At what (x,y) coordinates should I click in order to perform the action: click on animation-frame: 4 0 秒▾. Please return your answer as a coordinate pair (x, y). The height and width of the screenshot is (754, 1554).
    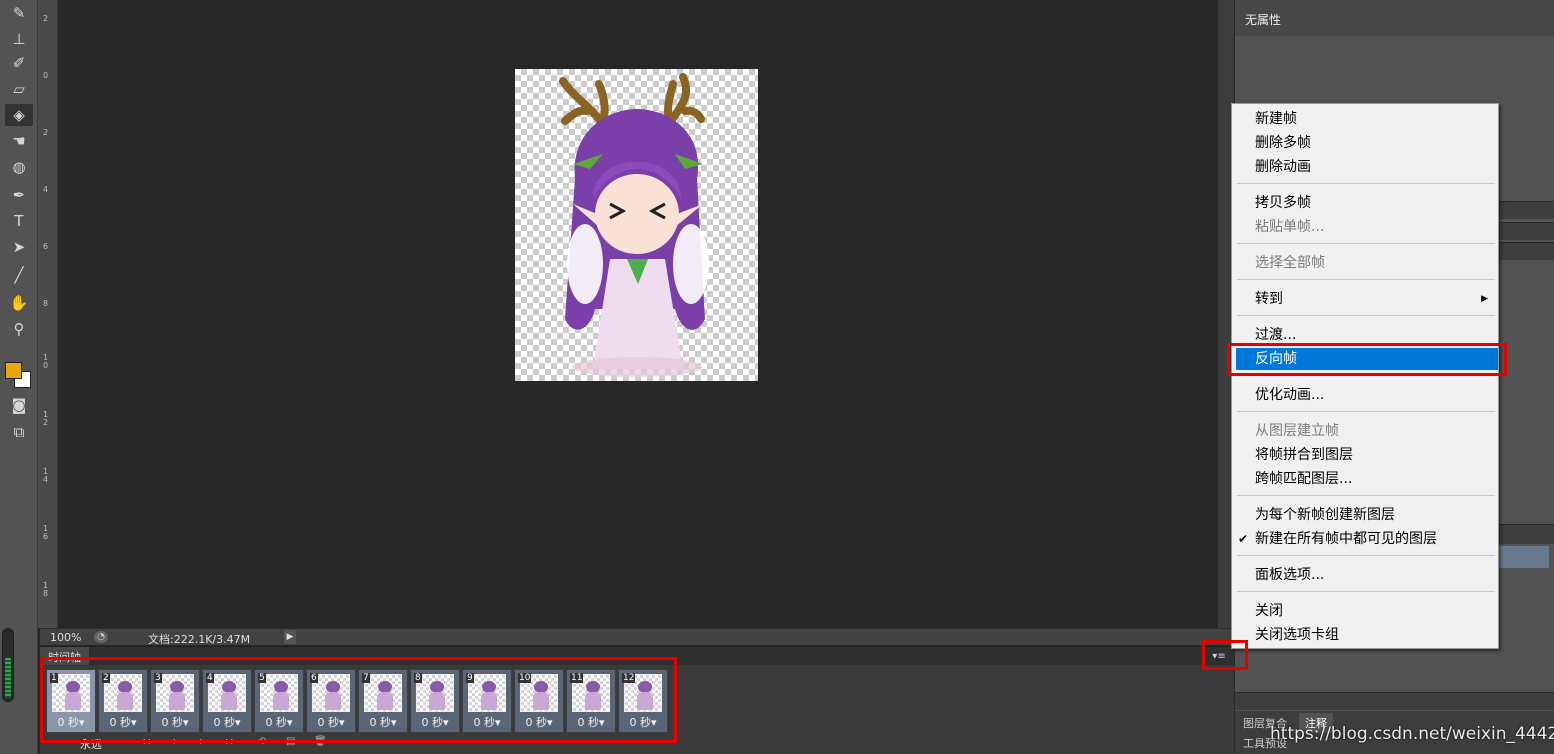
    Looking at the image, I should click on (227, 701).